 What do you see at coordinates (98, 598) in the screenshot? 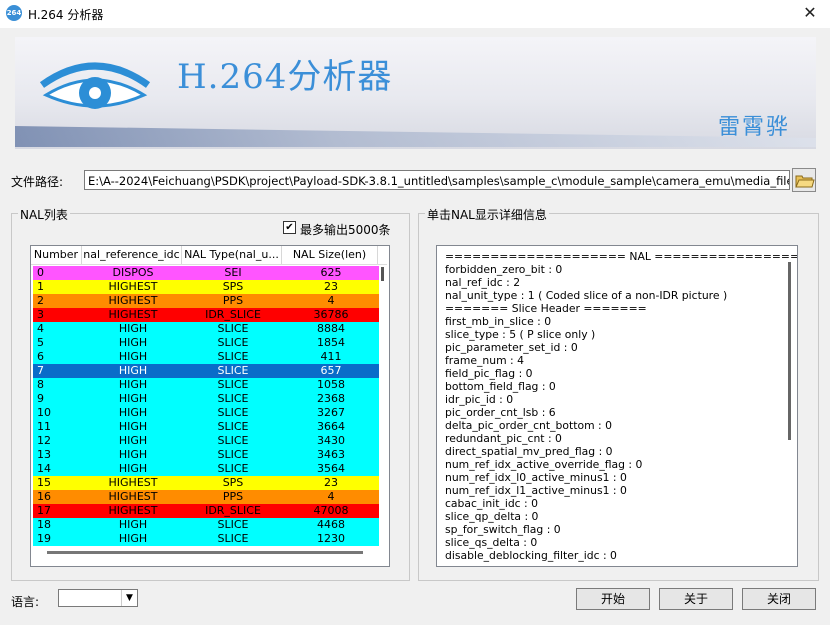
I see `language-select: ▼` at bounding box center [98, 598].